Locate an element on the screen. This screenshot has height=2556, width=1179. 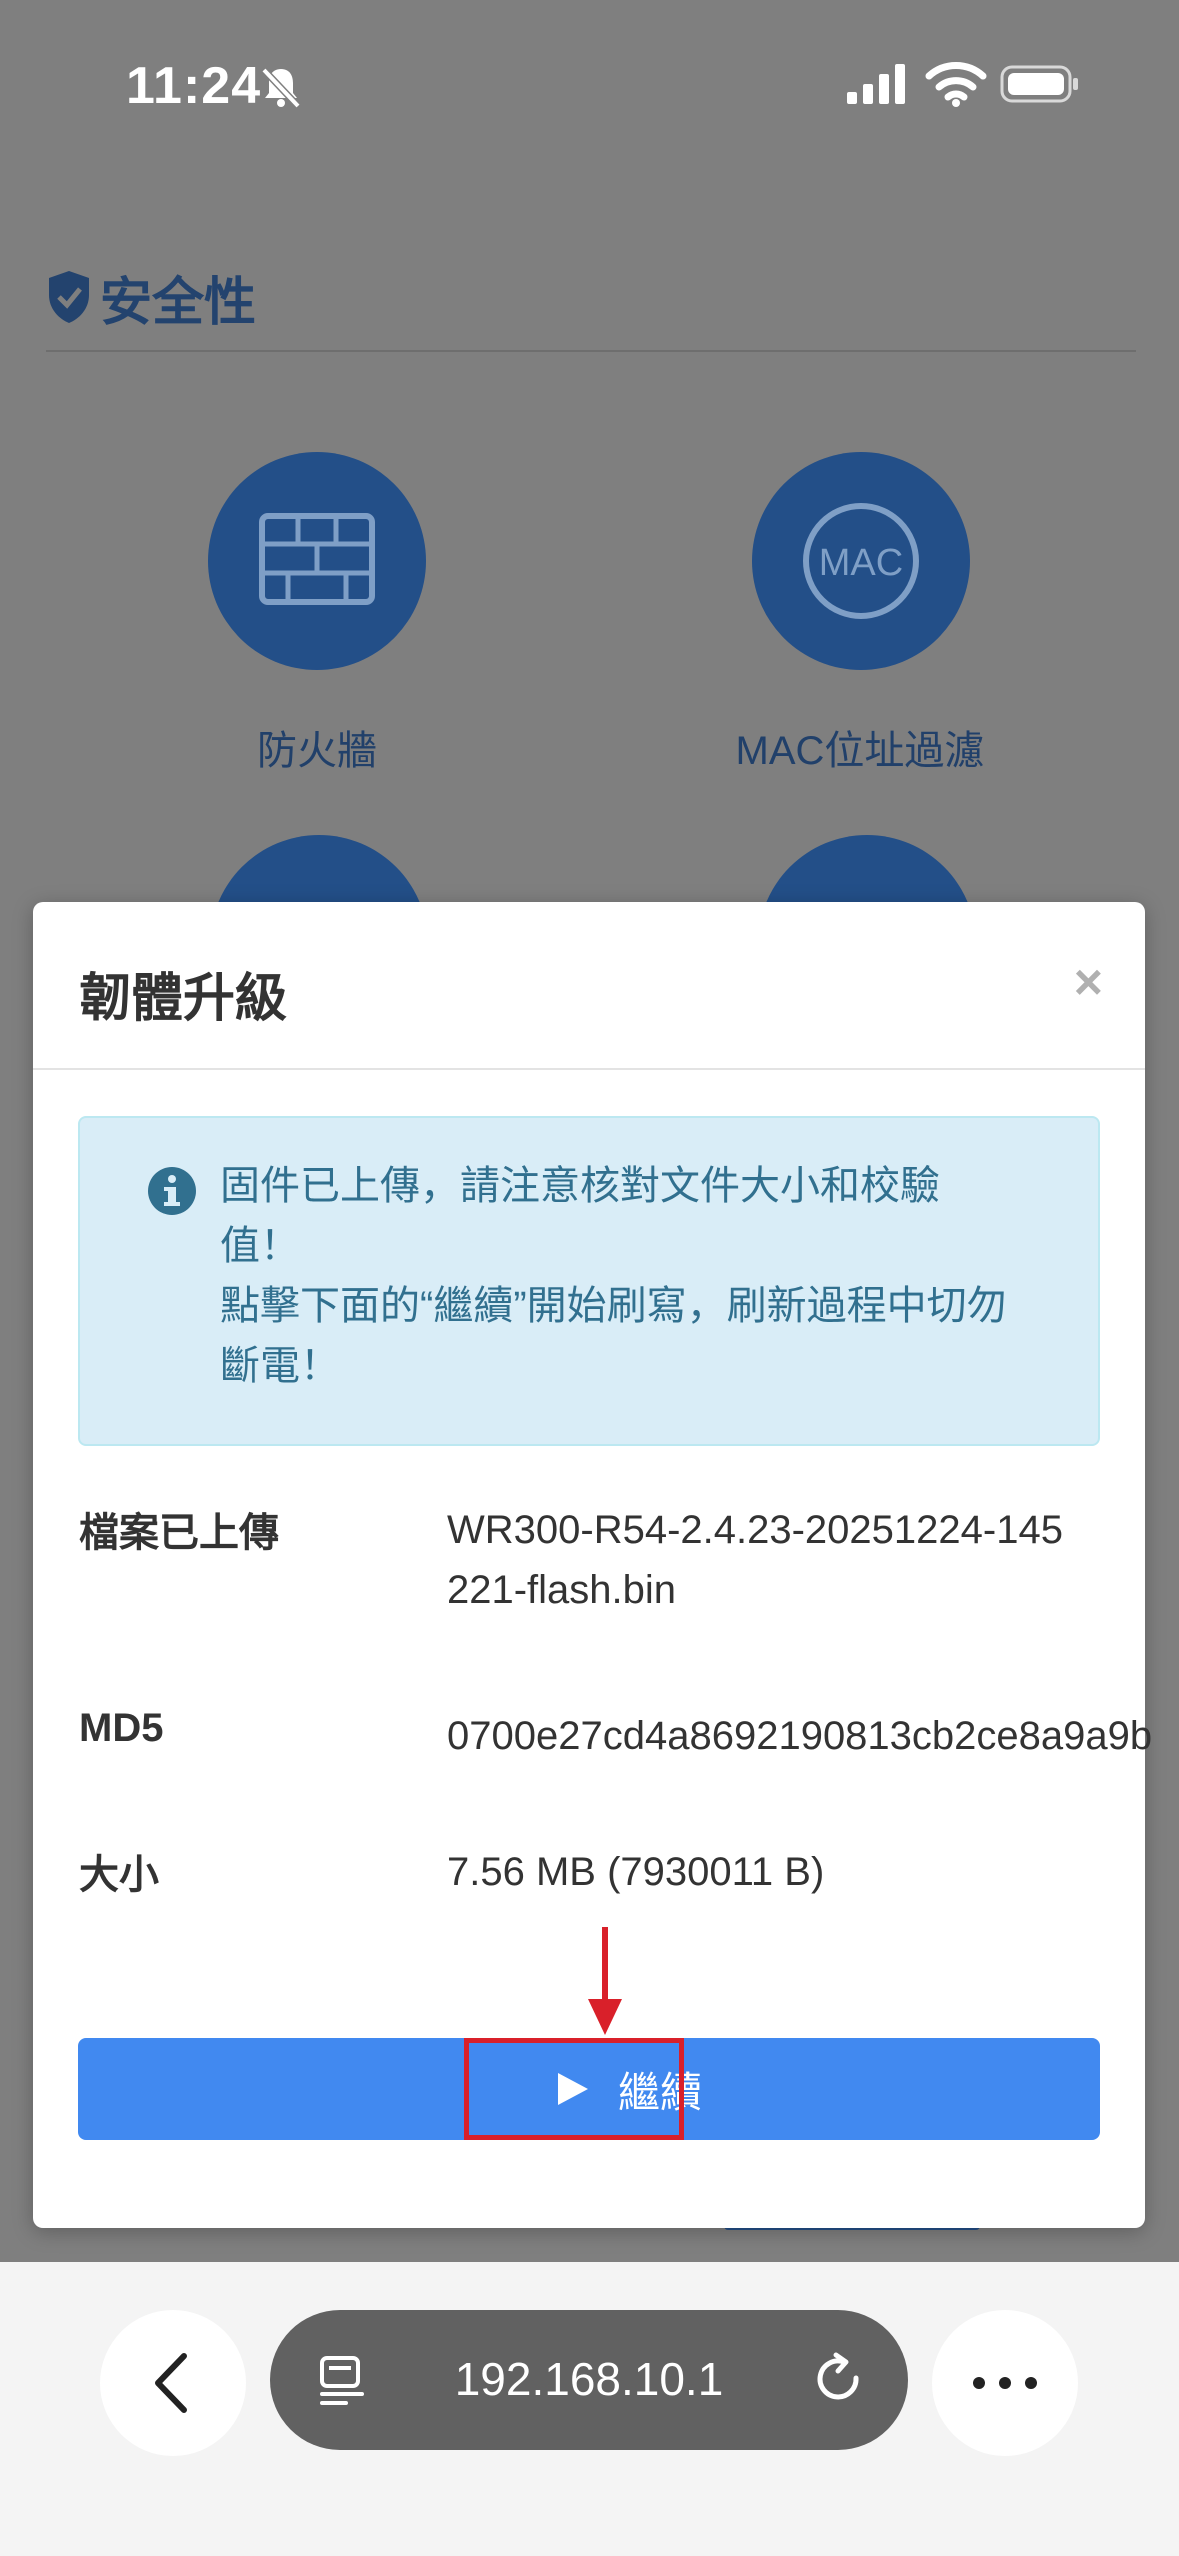
mac-filter-button: MAC is located at coordinates (861, 561).